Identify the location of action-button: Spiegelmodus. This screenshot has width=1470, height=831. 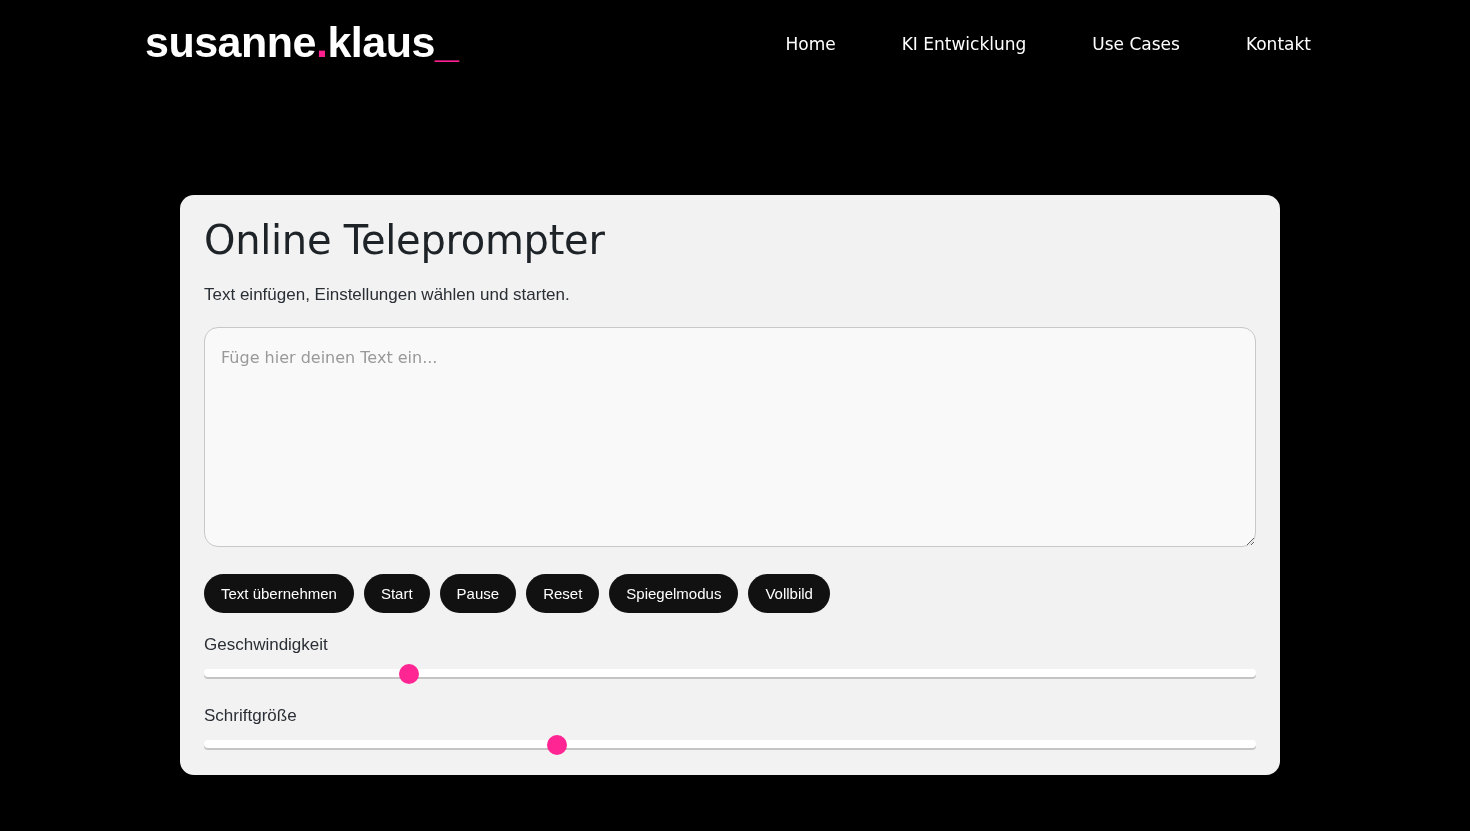
(674, 593).